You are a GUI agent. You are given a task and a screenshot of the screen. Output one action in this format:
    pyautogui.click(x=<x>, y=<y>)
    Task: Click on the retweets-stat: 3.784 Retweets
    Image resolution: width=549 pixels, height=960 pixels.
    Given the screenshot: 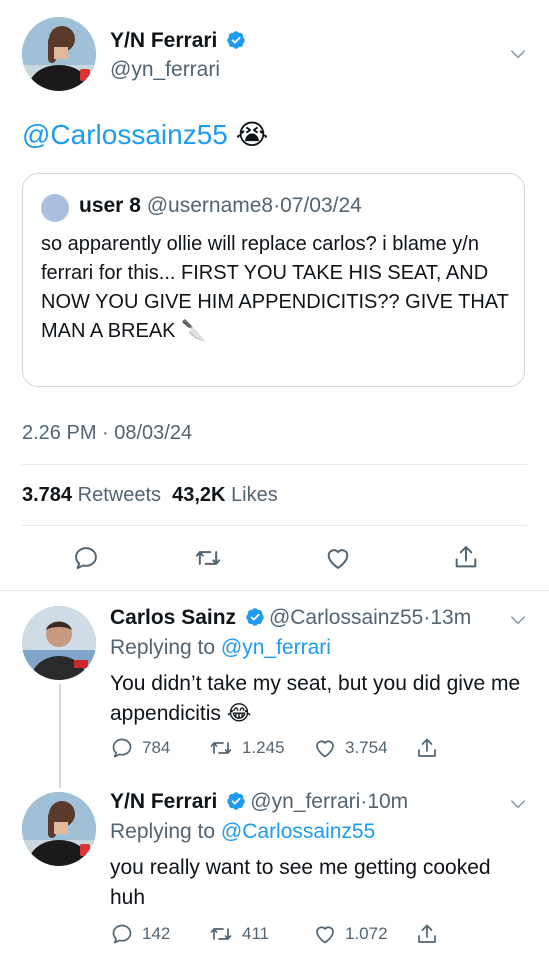 What is the action you would take?
    pyautogui.click(x=91, y=495)
    